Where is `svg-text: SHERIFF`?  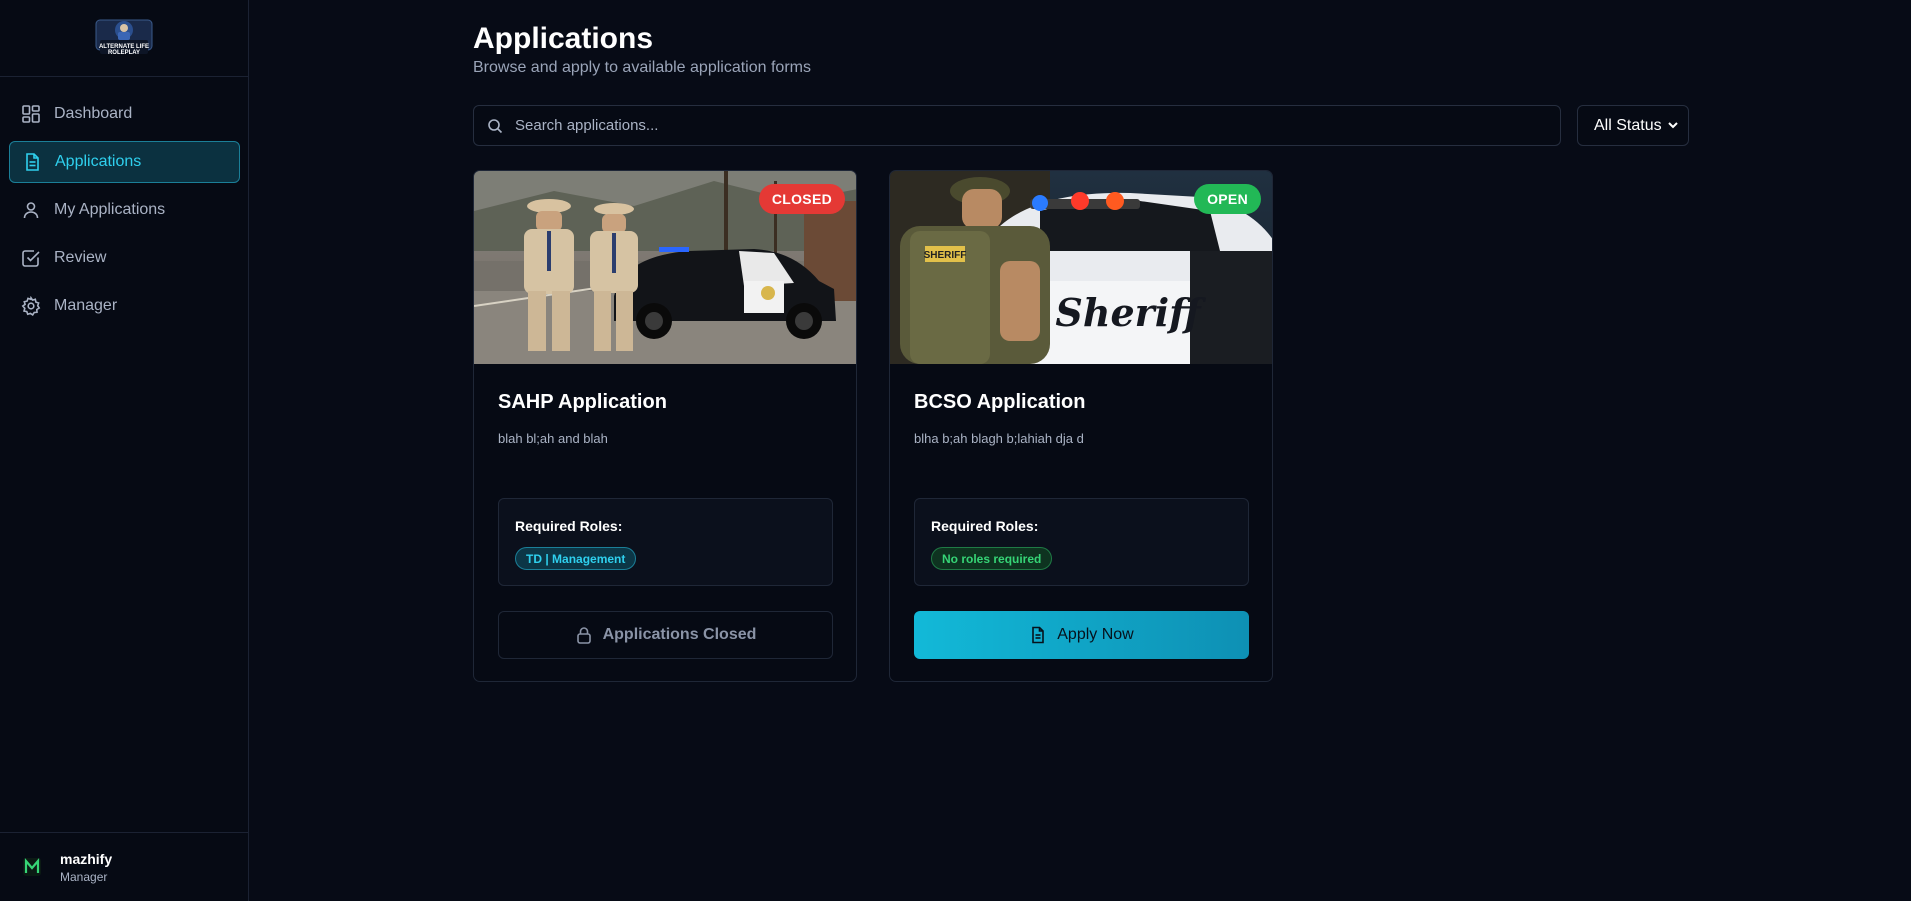 svg-text: SHERIFF is located at coordinates (945, 255).